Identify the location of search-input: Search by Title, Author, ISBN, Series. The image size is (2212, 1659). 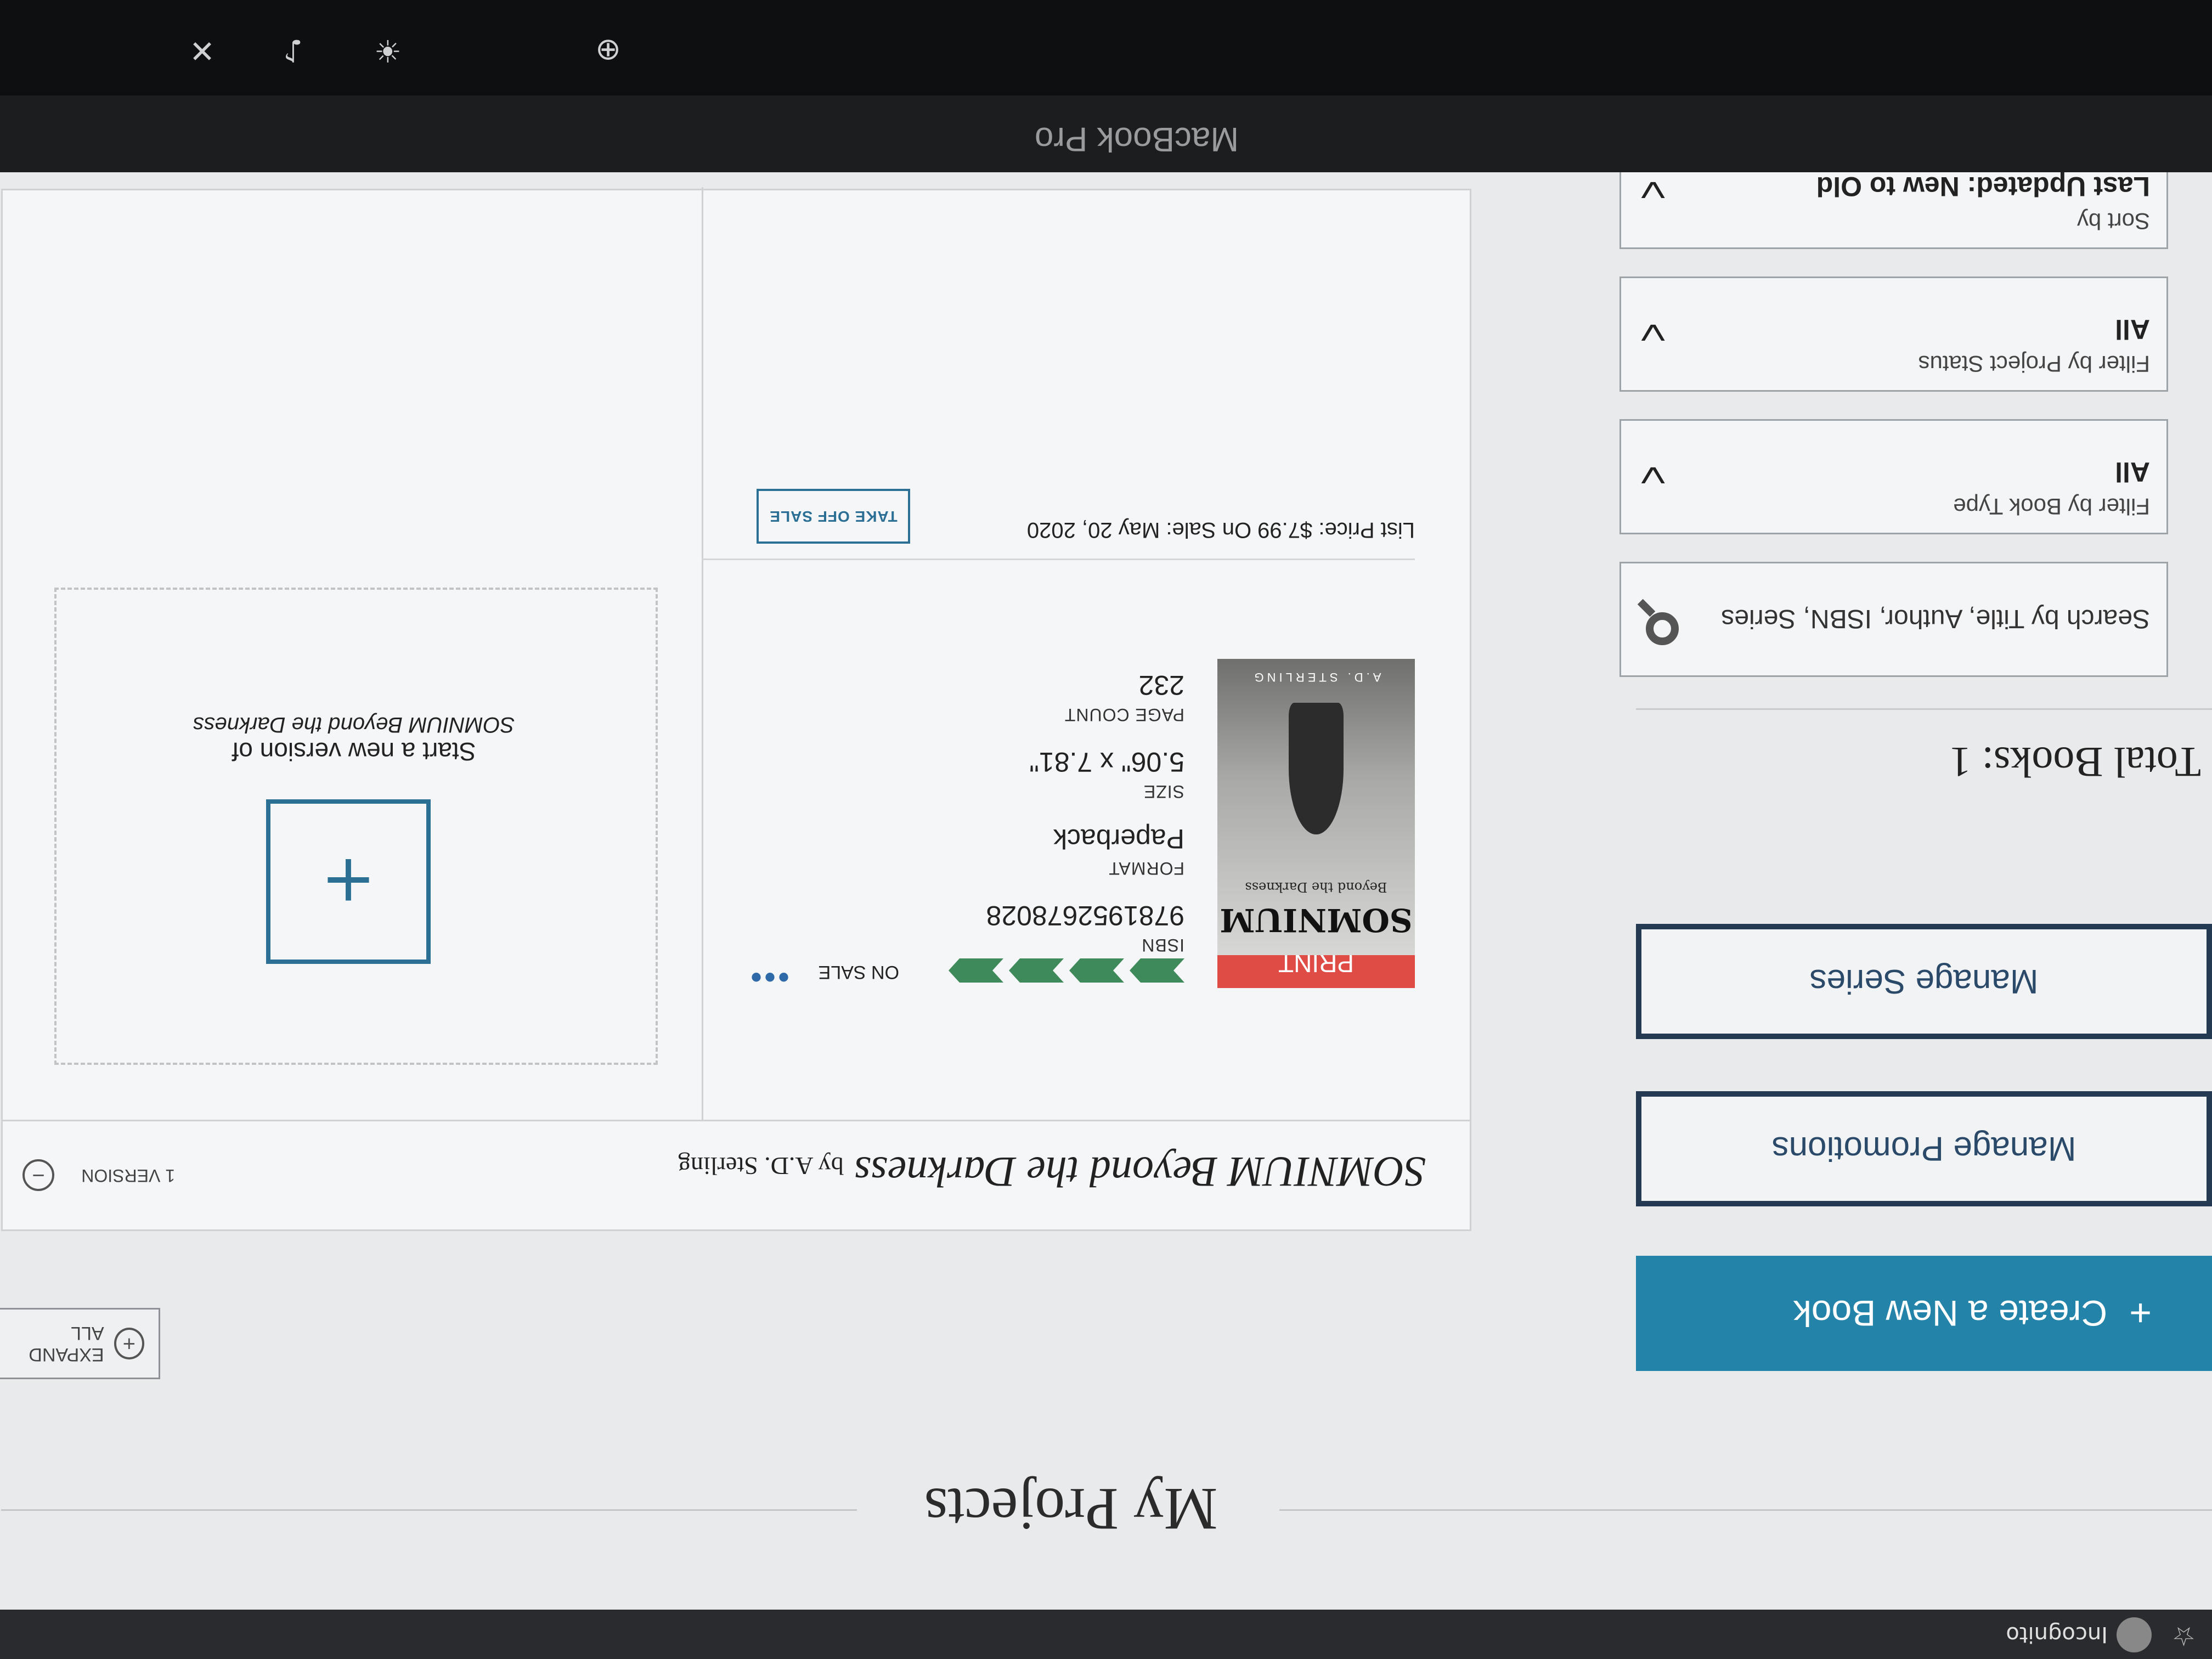
(1894, 620).